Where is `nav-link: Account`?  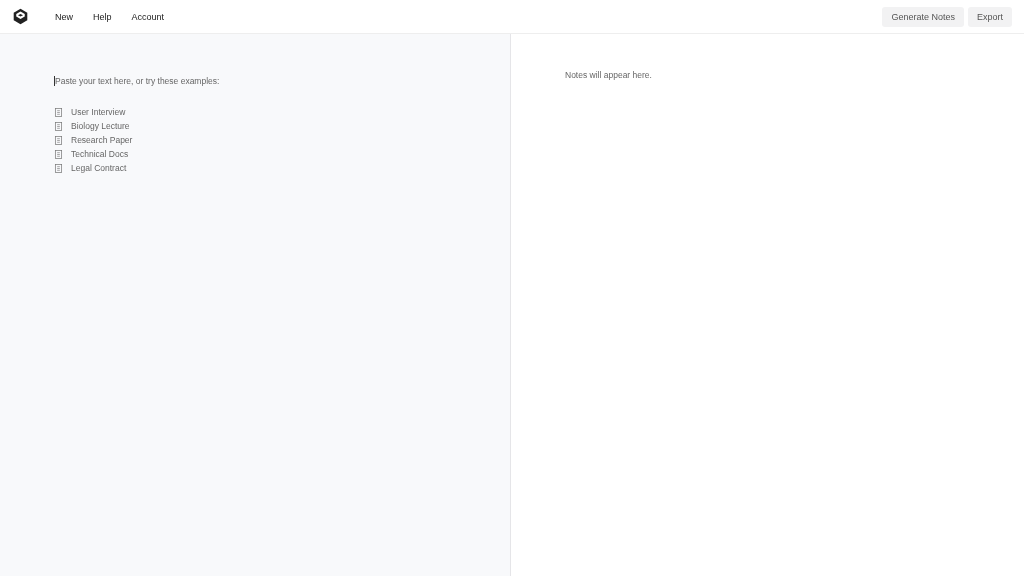 nav-link: Account is located at coordinates (148, 16).